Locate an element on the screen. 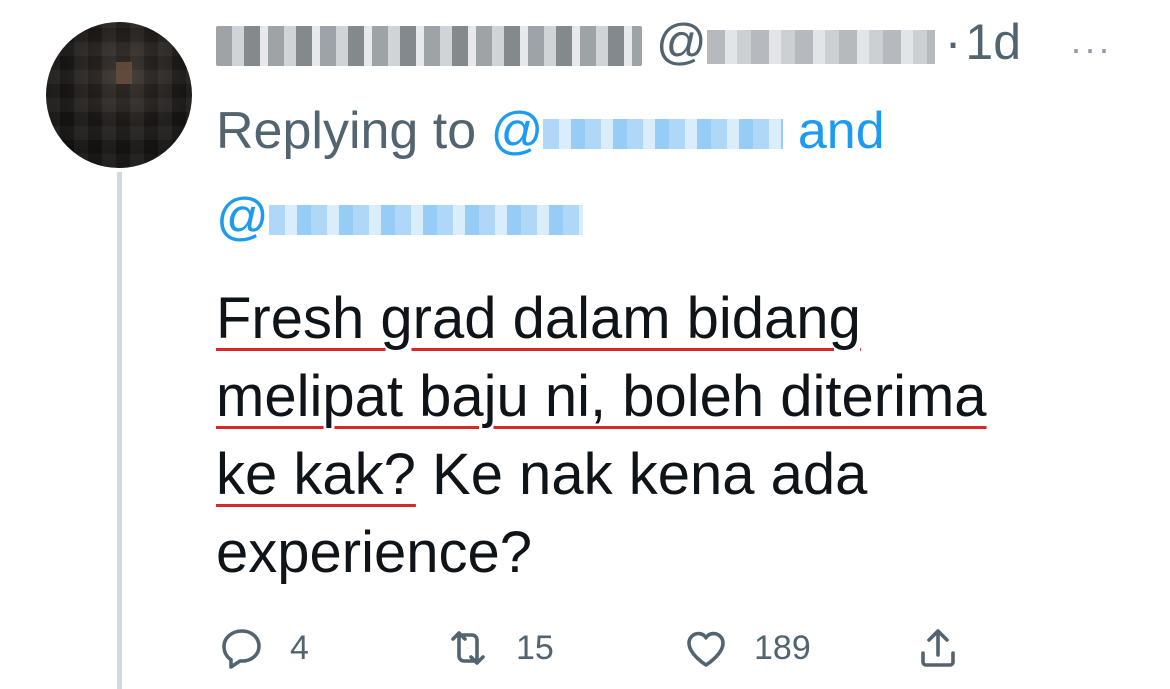 The image size is (1170, 689). tweet-text-line-1: Fresh grad dalam bidang is located at coordinates (538, 318).